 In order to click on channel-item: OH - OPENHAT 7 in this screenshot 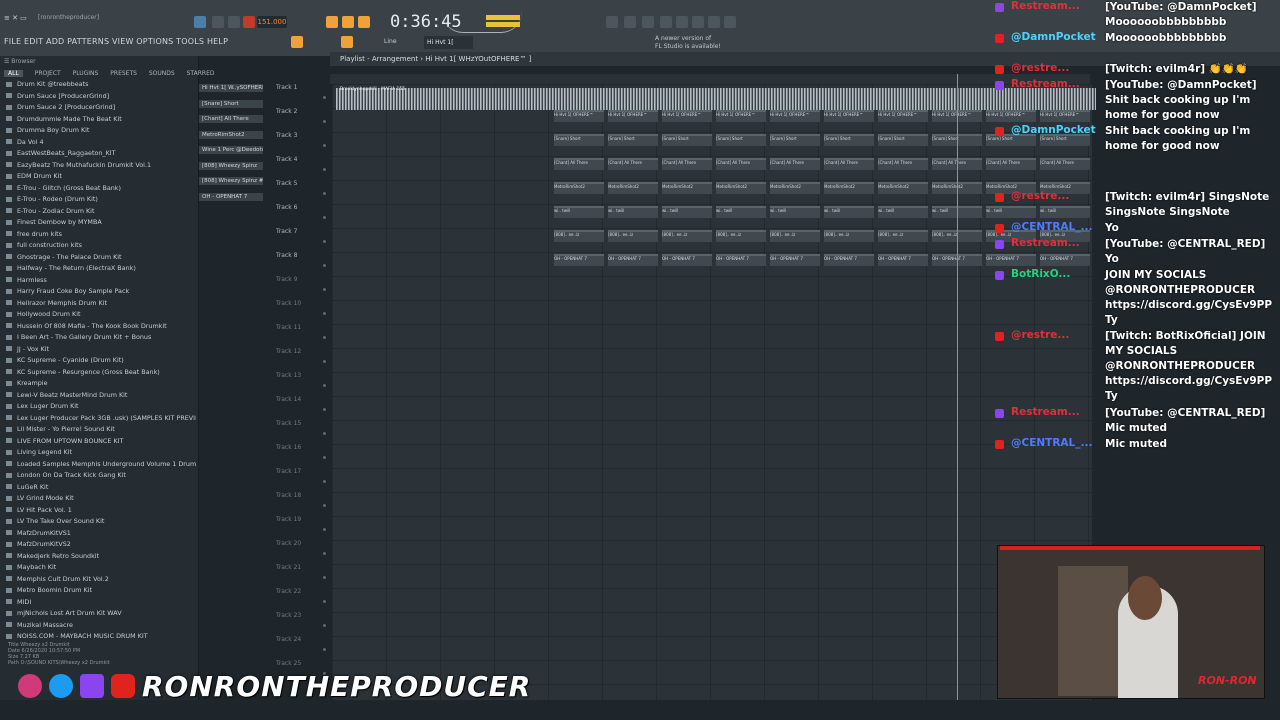, I will do `click(234, 200)`.